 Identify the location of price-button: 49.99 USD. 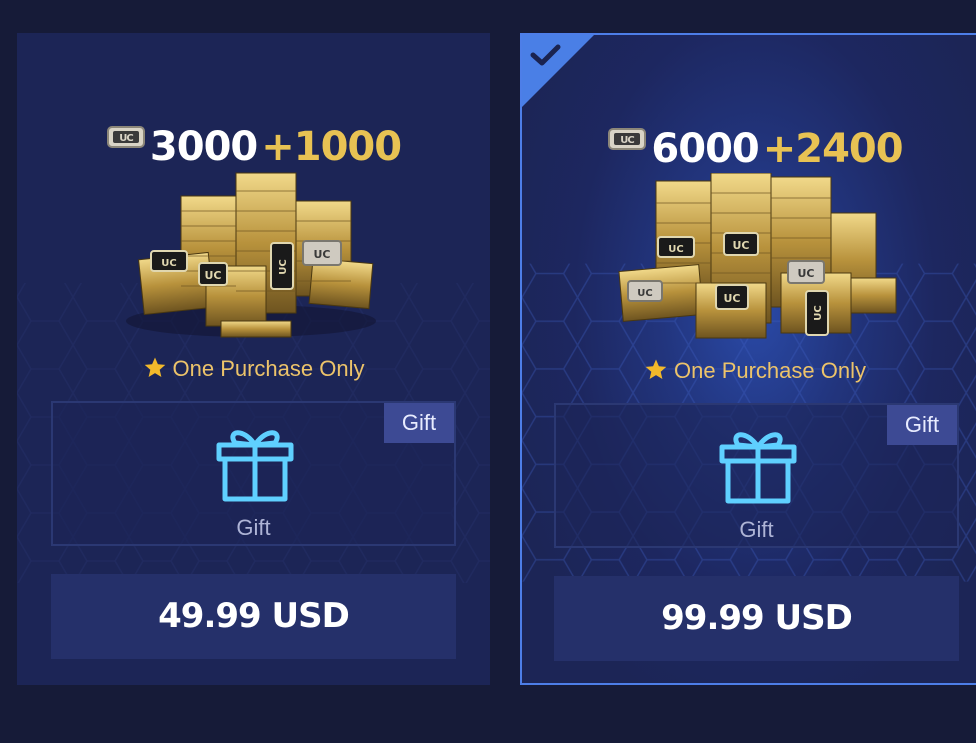
(253, 616).